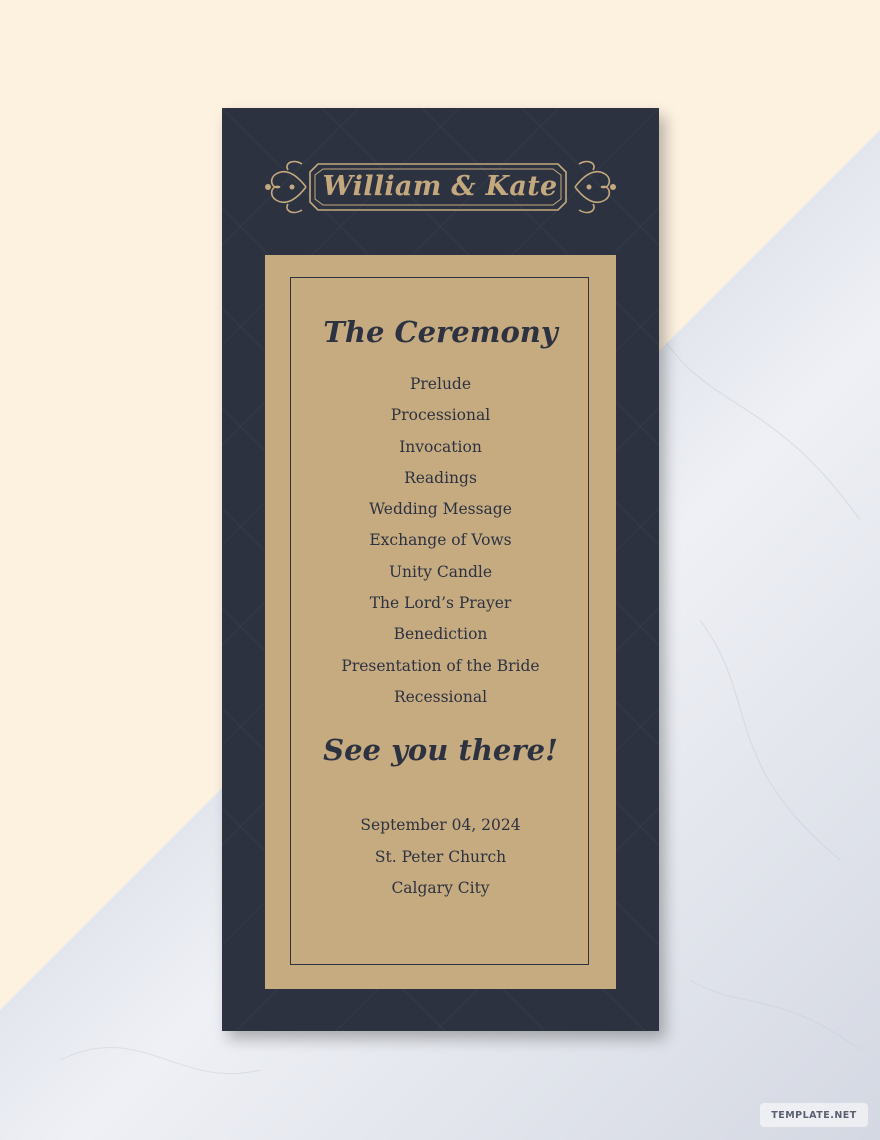 The width and height of the screenshot is (880, 1140). Describe the element at coordinates (440, 415) in the screenshot. I see `program-item: Processional` at that location.